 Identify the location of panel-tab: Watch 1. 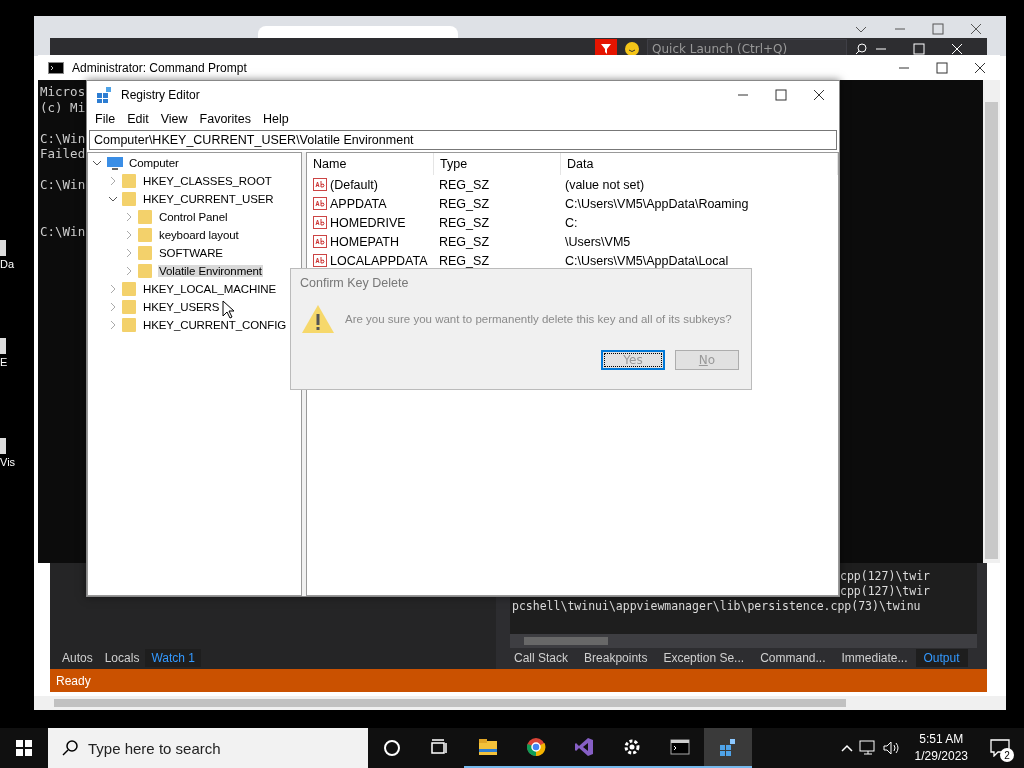
(173, 658).